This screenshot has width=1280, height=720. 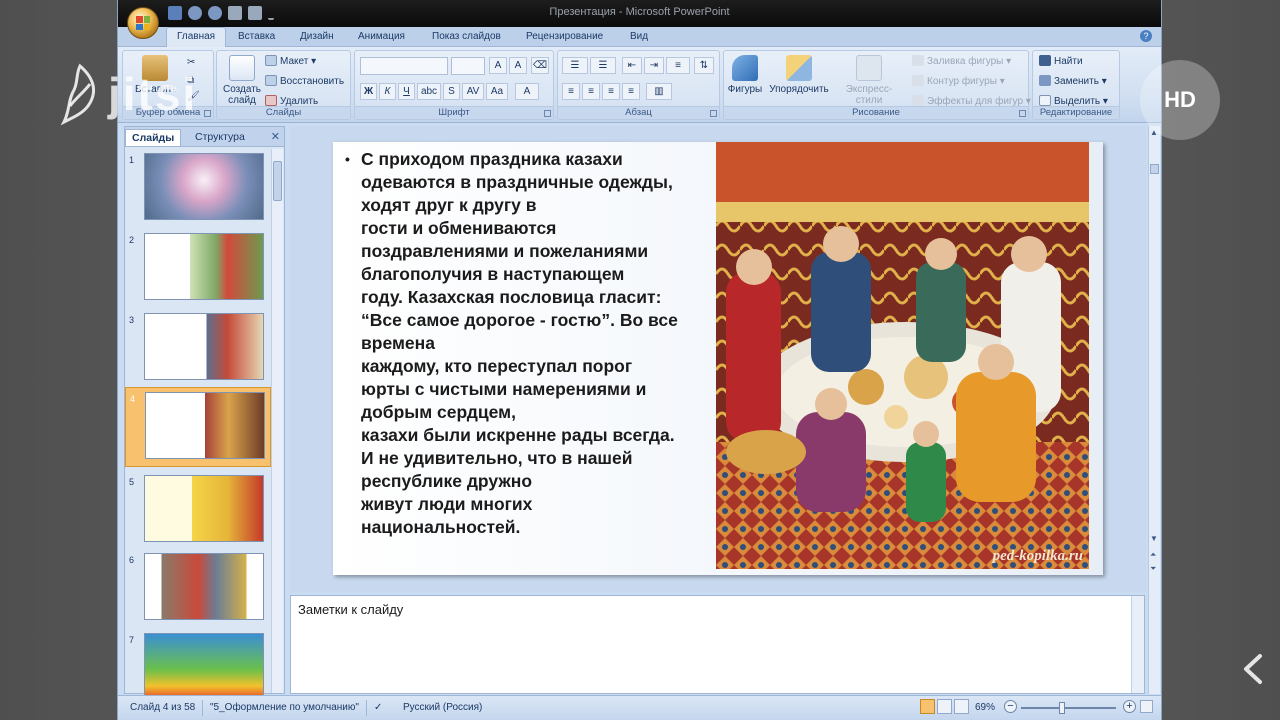 I want to click on increase-indent-icon: ⇥, so click(x=654, y=65).